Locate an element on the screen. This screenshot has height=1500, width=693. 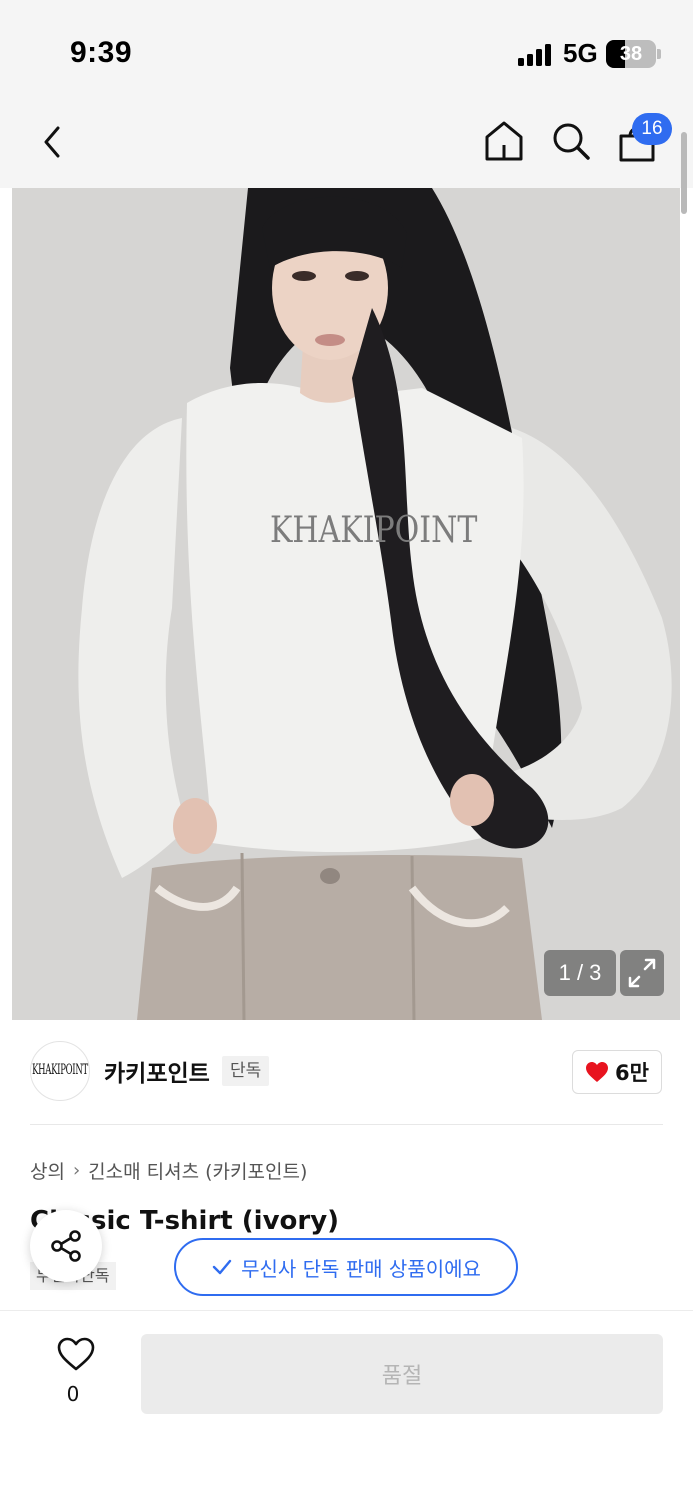
brand-like-count: 6만 is located at coordinates (632, 1073).